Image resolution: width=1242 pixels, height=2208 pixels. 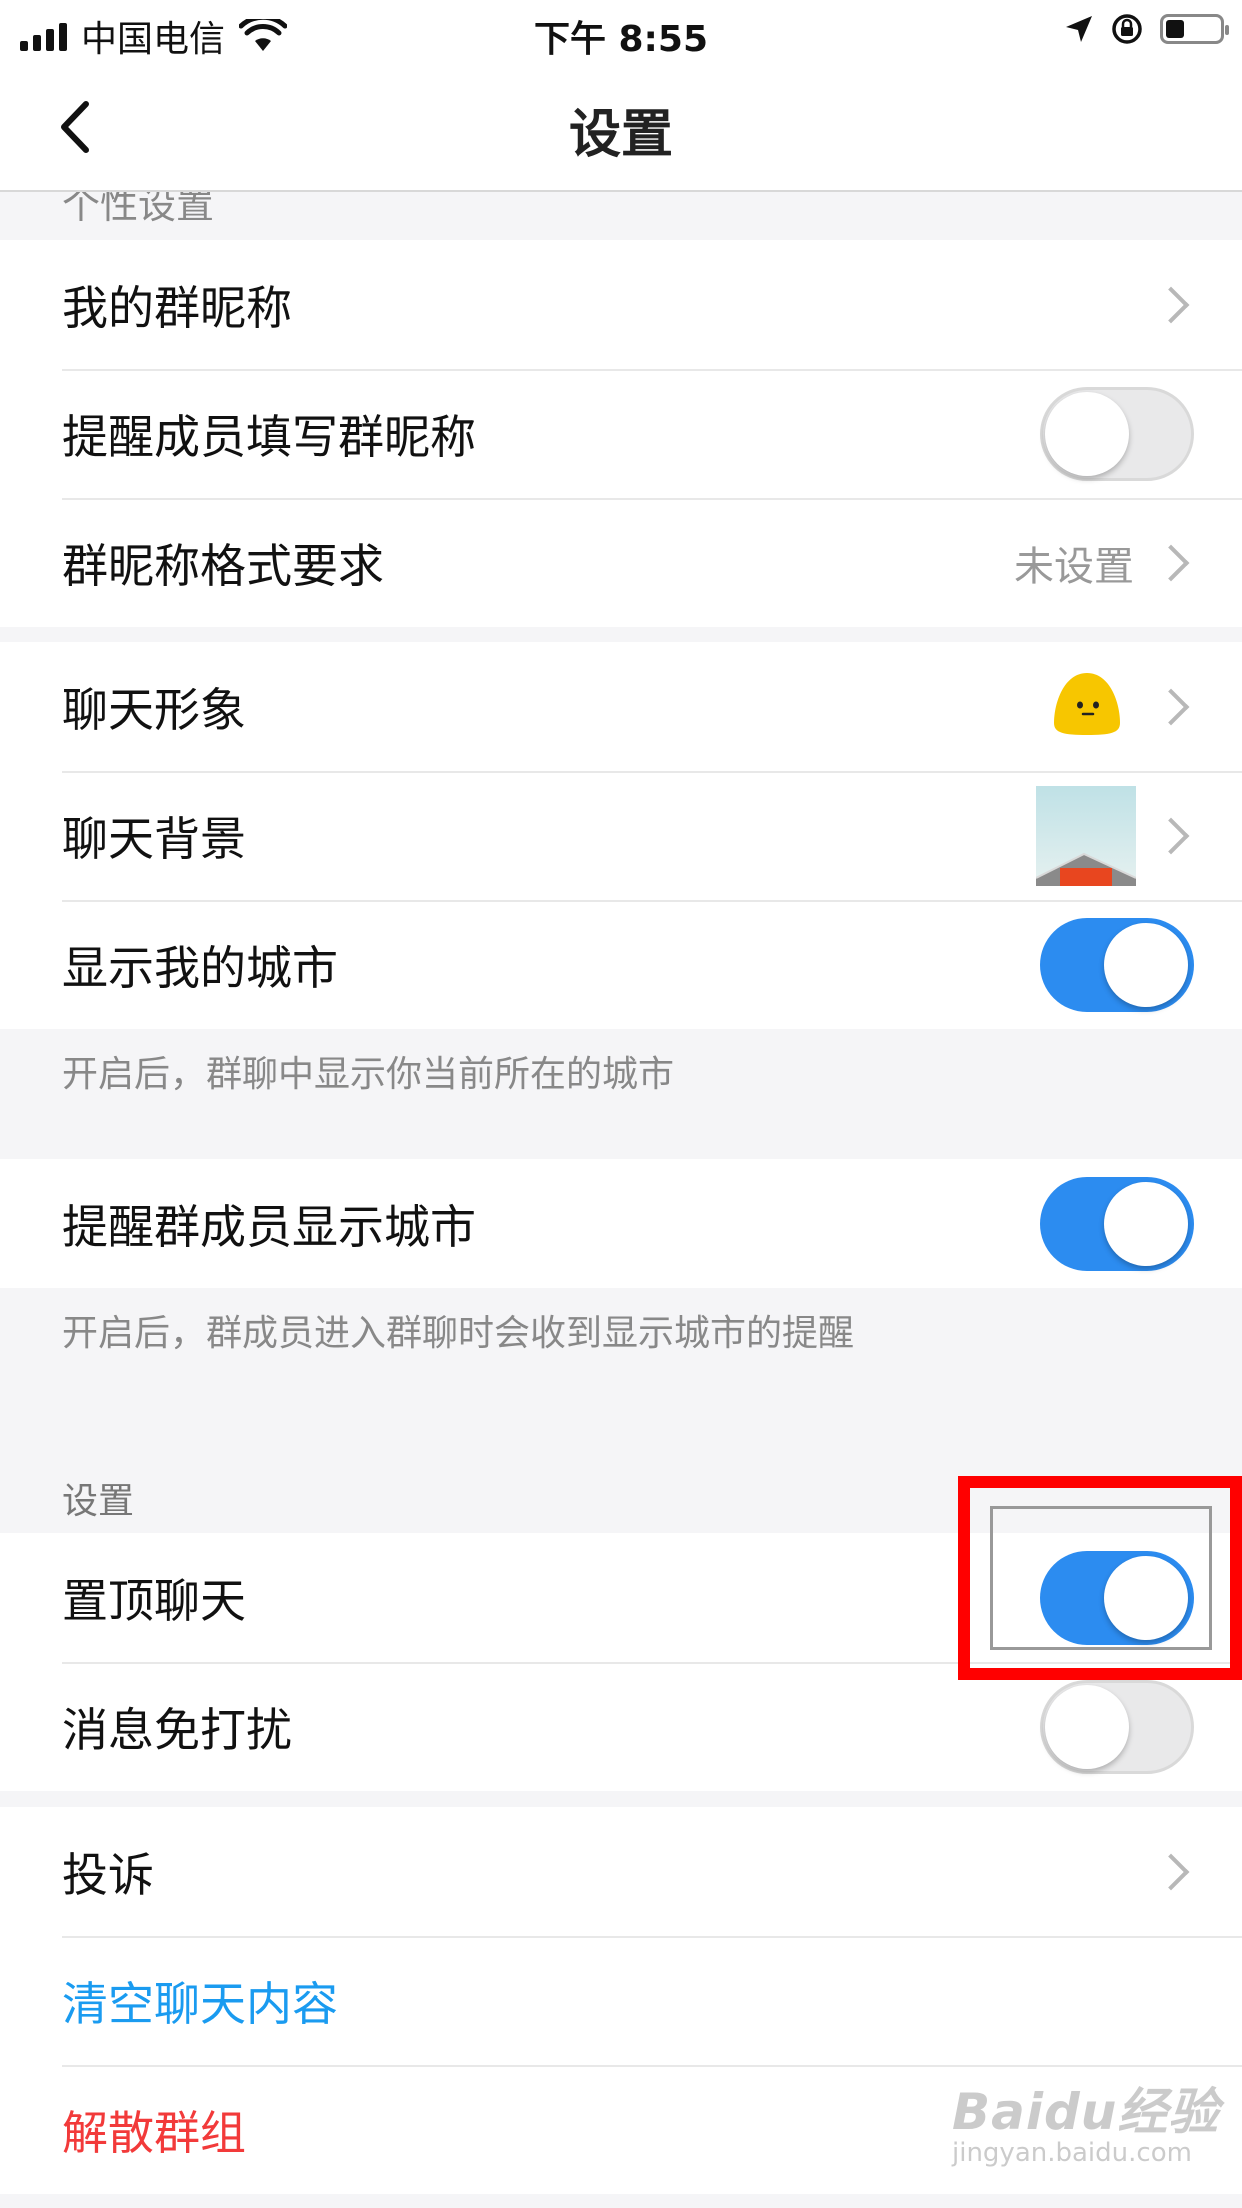 I want to click on row-chat-background: 聊天背景, so click(x=621, y=835).